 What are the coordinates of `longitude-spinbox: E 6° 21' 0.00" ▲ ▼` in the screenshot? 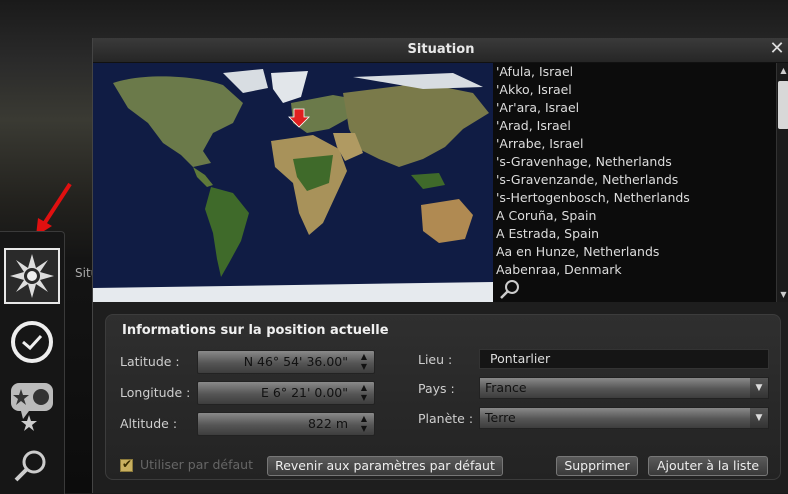 It's located at (286, 393).